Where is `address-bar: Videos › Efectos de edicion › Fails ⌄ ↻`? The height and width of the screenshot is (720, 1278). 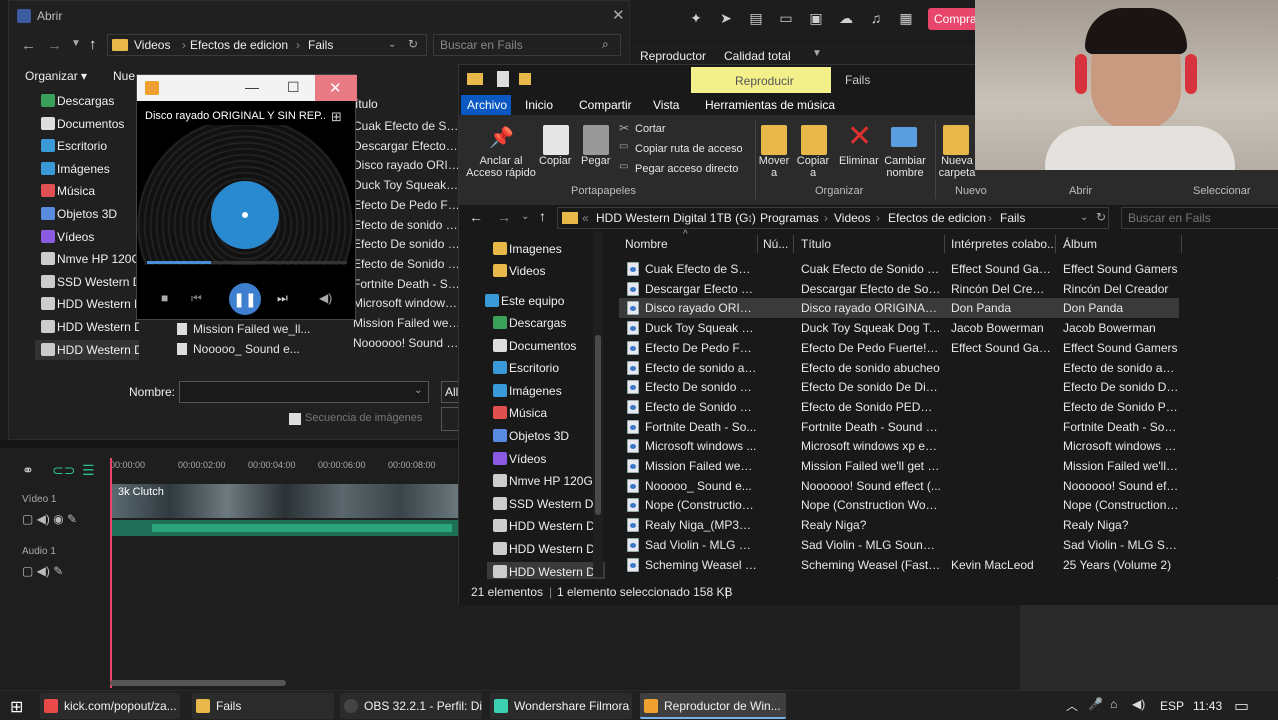 address-bar: Videos › Efectos de edicion › Fails ⌄ ↻ is located at coordinates (267, 45).